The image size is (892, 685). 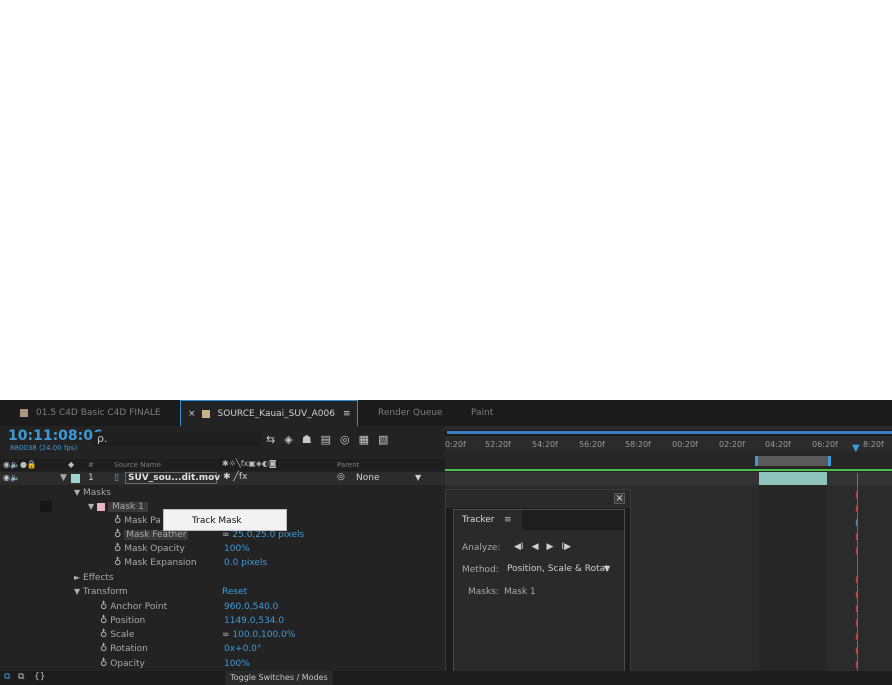 What do you see at coordinates (793, 461) in the screenshot?
I see `work-area-bar` at bounding box center [793, 461].